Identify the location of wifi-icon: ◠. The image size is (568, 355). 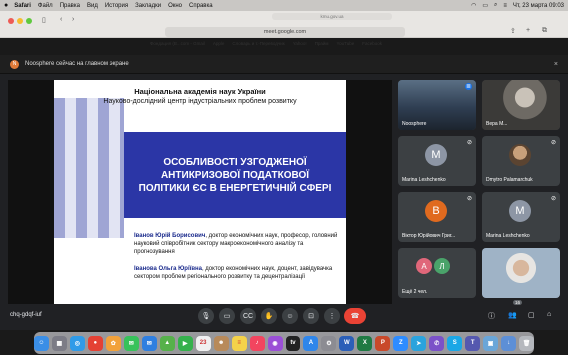
(473, 5).